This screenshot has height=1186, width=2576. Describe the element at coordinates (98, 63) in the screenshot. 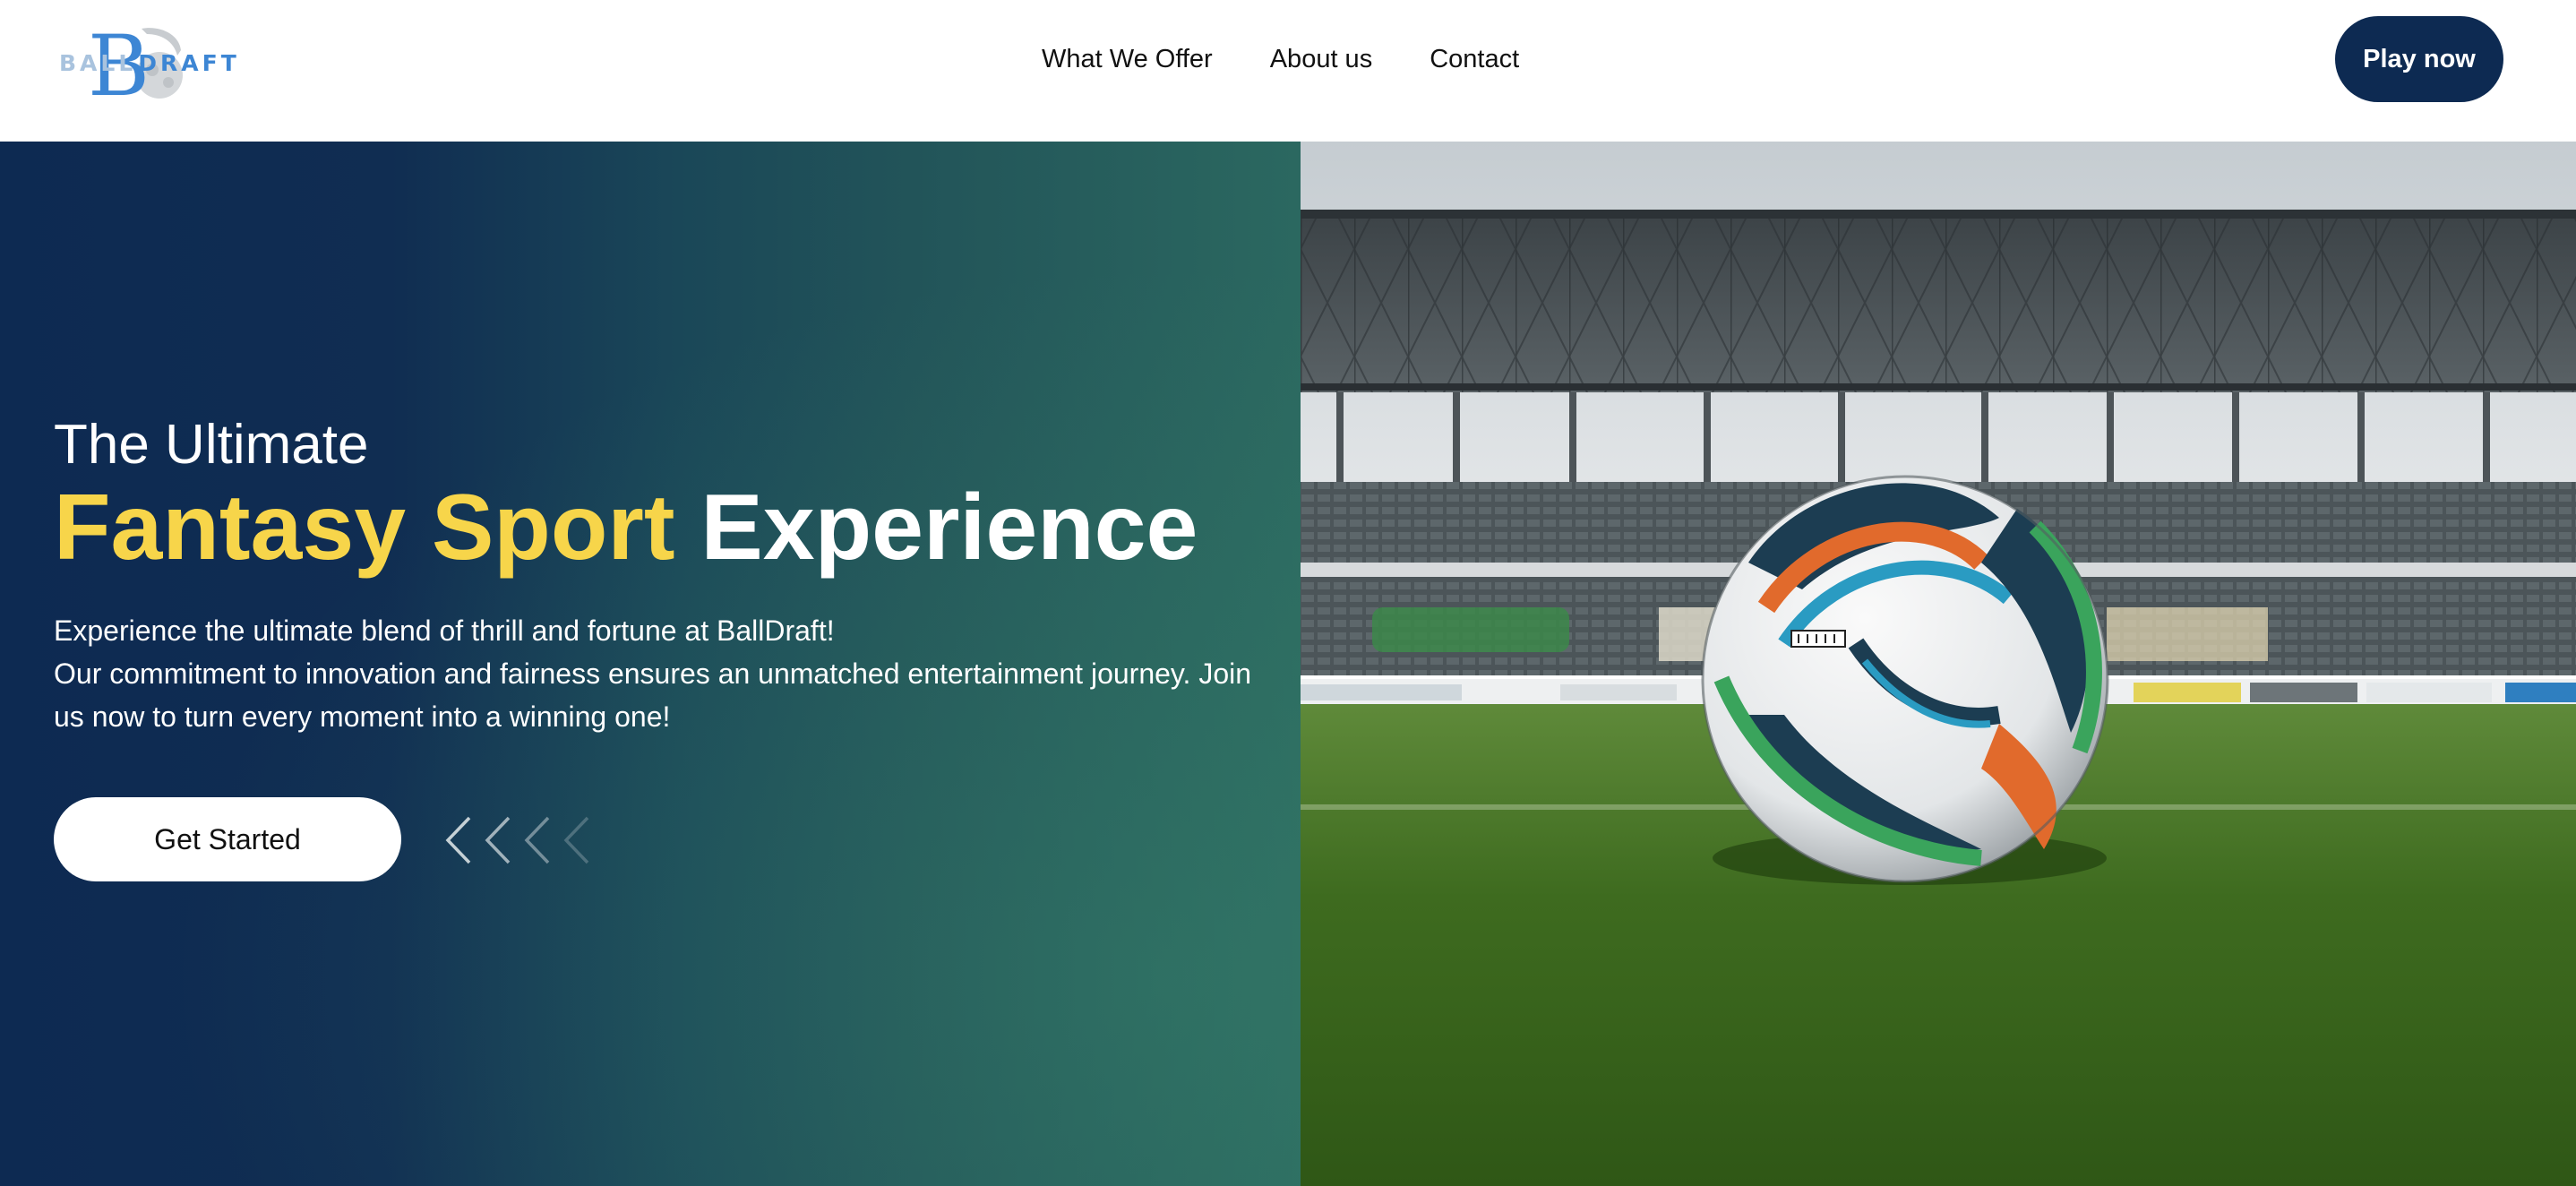

I see `brand-wordmark-light: BALL` at that location.